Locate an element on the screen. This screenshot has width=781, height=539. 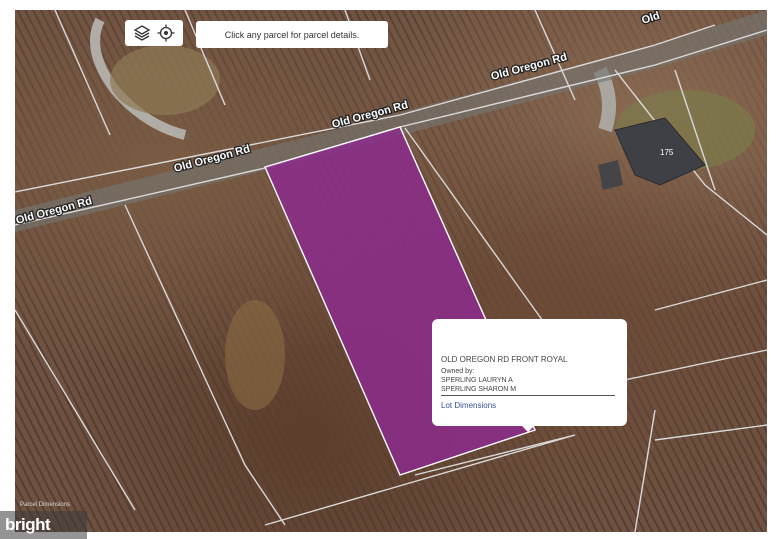
owner-name: SPERLING SHARON M is located at coordinates (479, 389).